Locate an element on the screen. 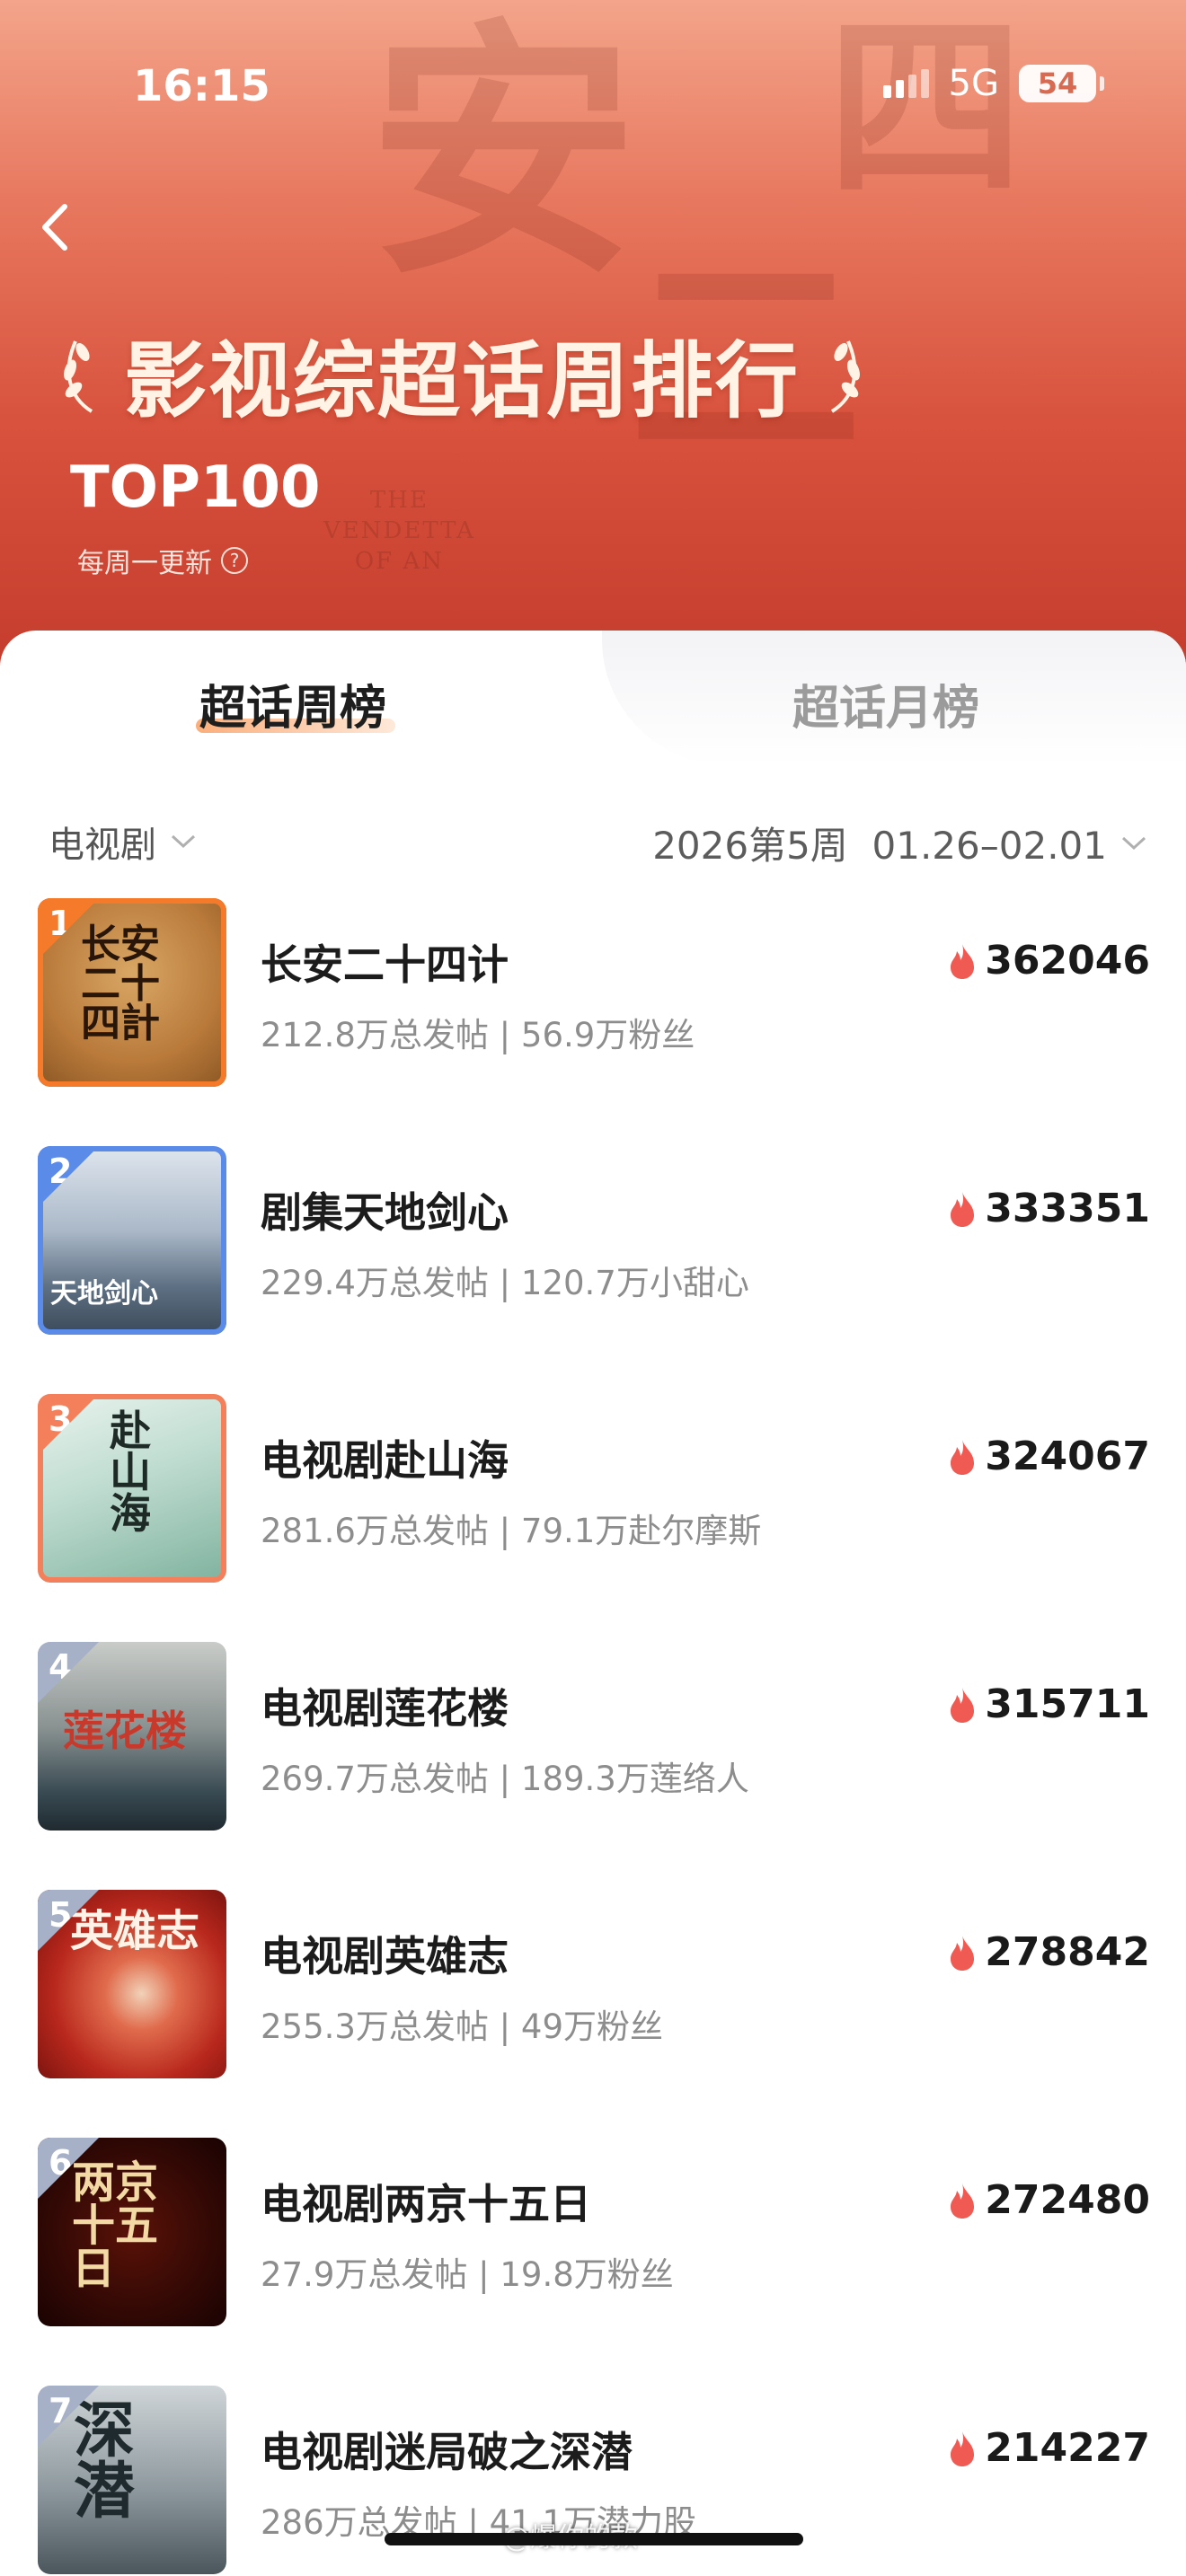 The width and height of the screenshot is (1186, 2576). item-name: 电视剧两京十五日 is located at coordinates (426, 2204).